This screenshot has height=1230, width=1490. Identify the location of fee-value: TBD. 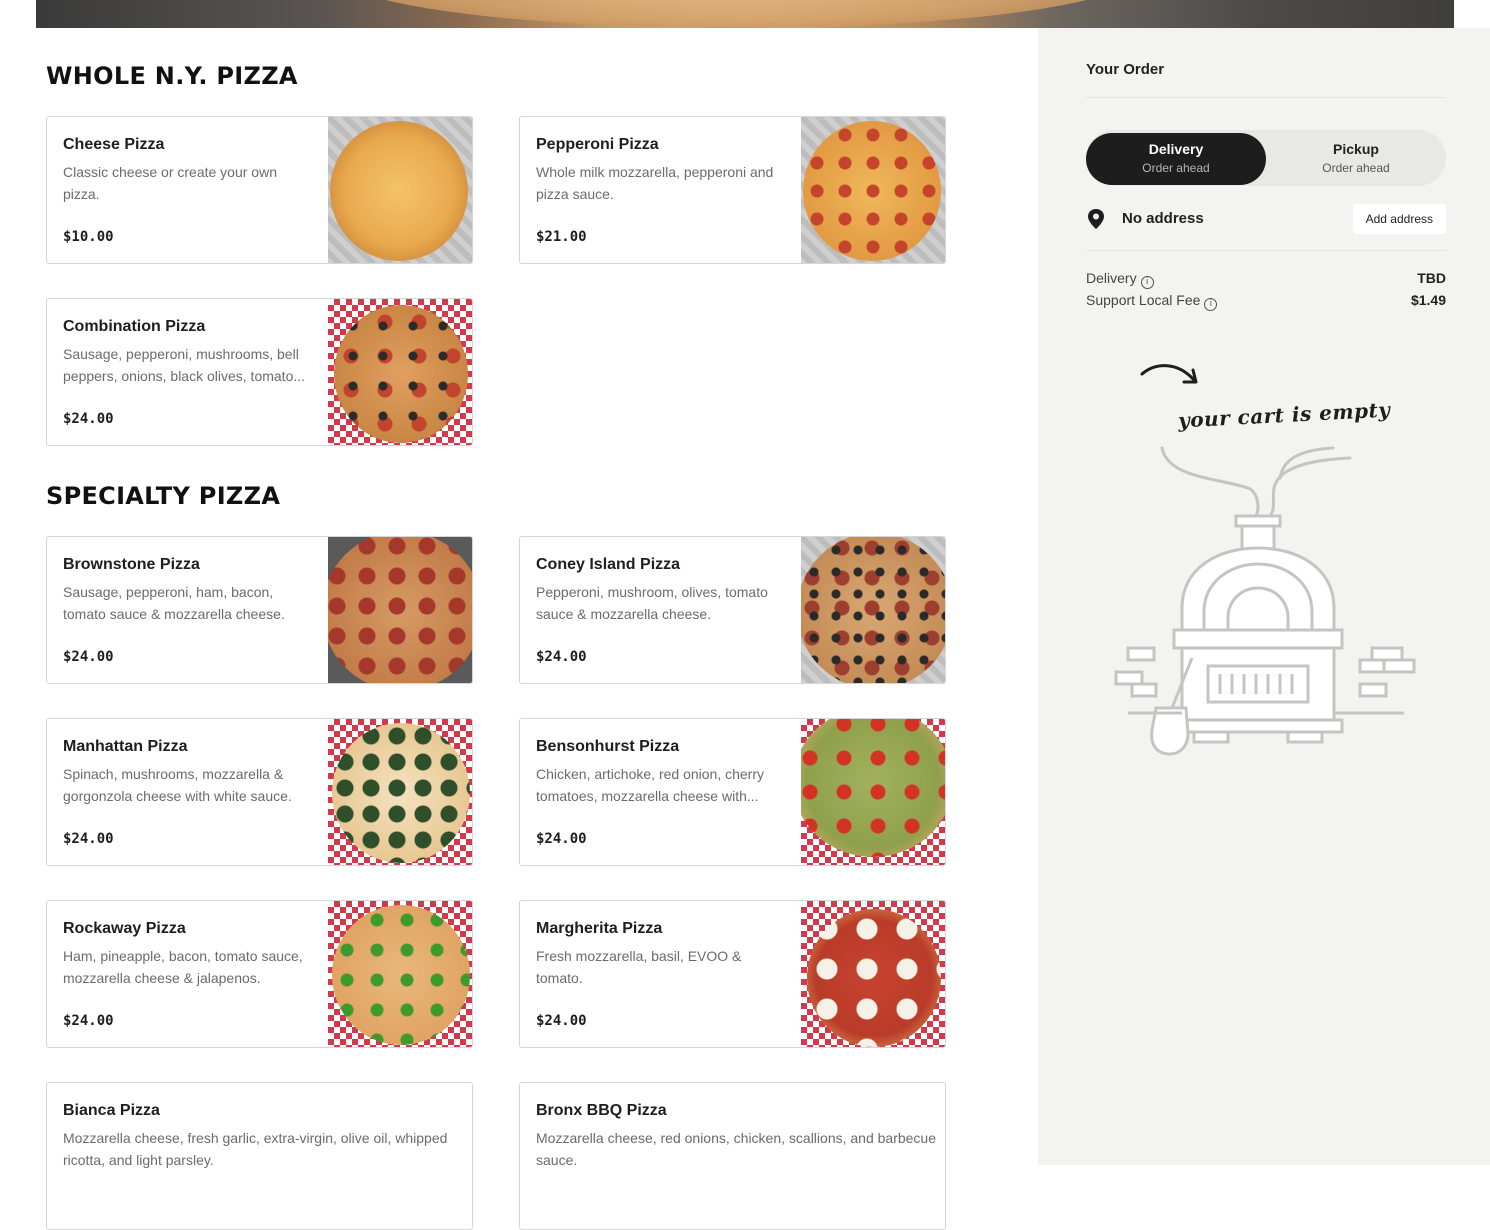
(1431, 278).